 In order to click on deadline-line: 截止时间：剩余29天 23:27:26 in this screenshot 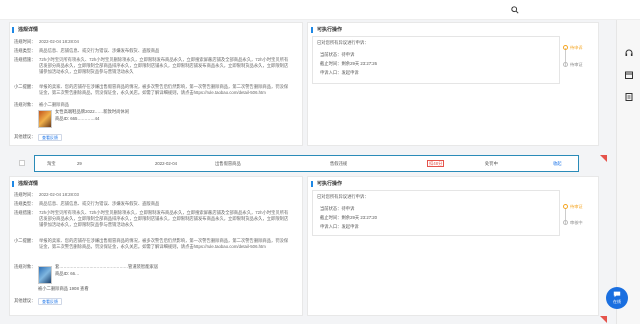, I will do `click(349, 63)`.